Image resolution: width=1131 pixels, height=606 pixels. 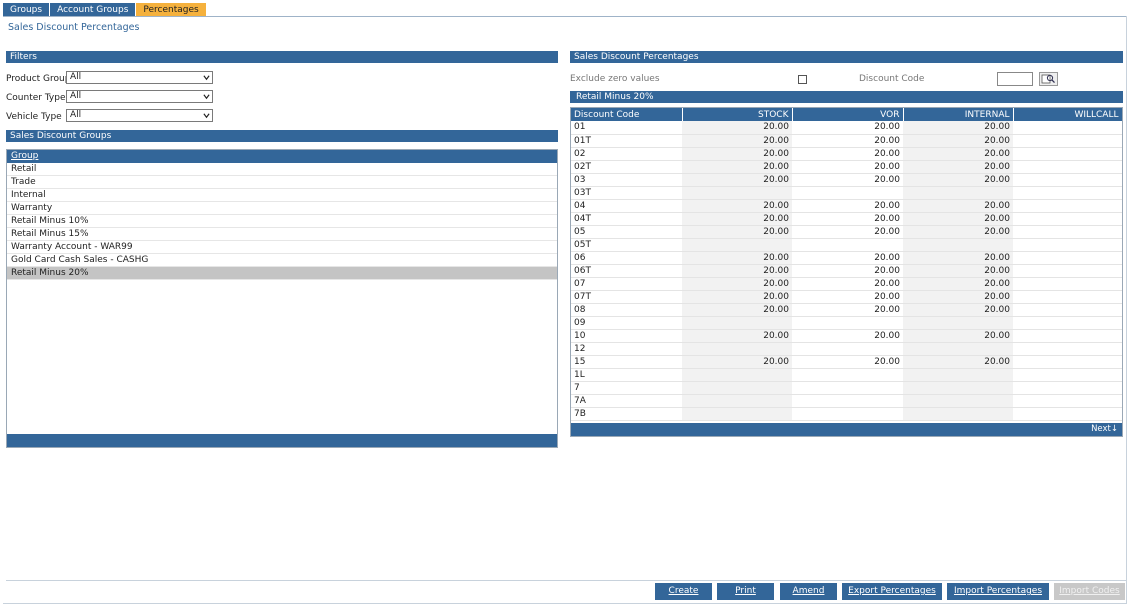 I want to click on table-row: 7B, so click(x=846, y=414).